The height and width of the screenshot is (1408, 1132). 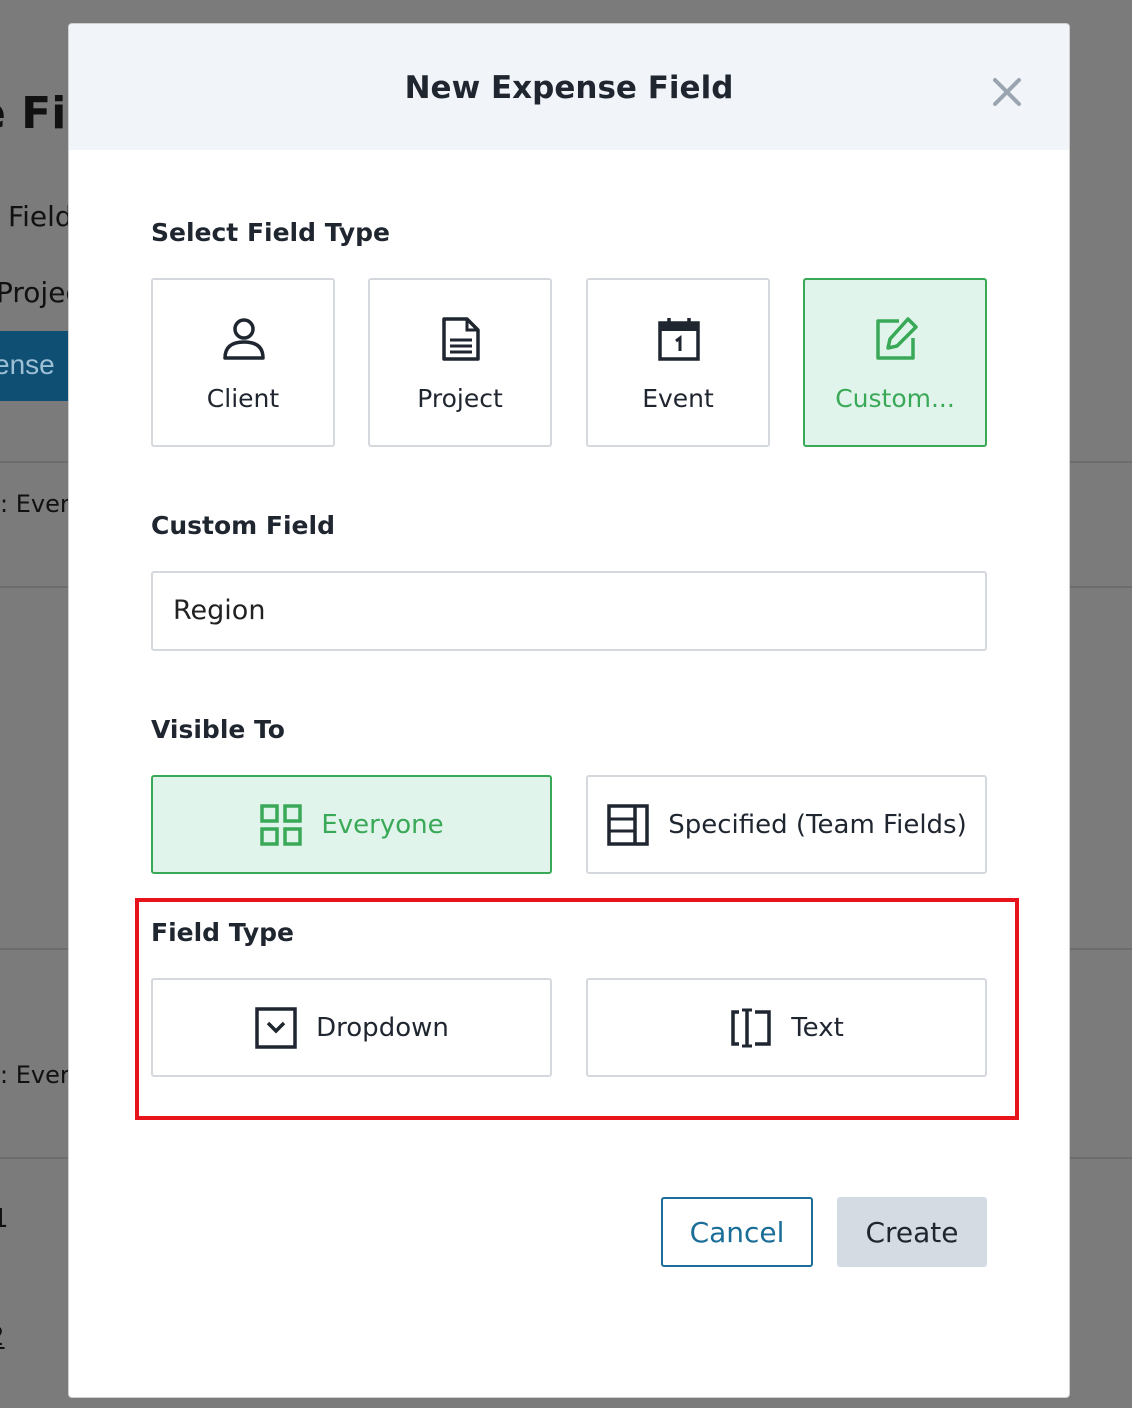 What do you see at coordinates (2, 1337) in the screenshot?
I see `background-number: 2` at bounding box center [2, 1337].